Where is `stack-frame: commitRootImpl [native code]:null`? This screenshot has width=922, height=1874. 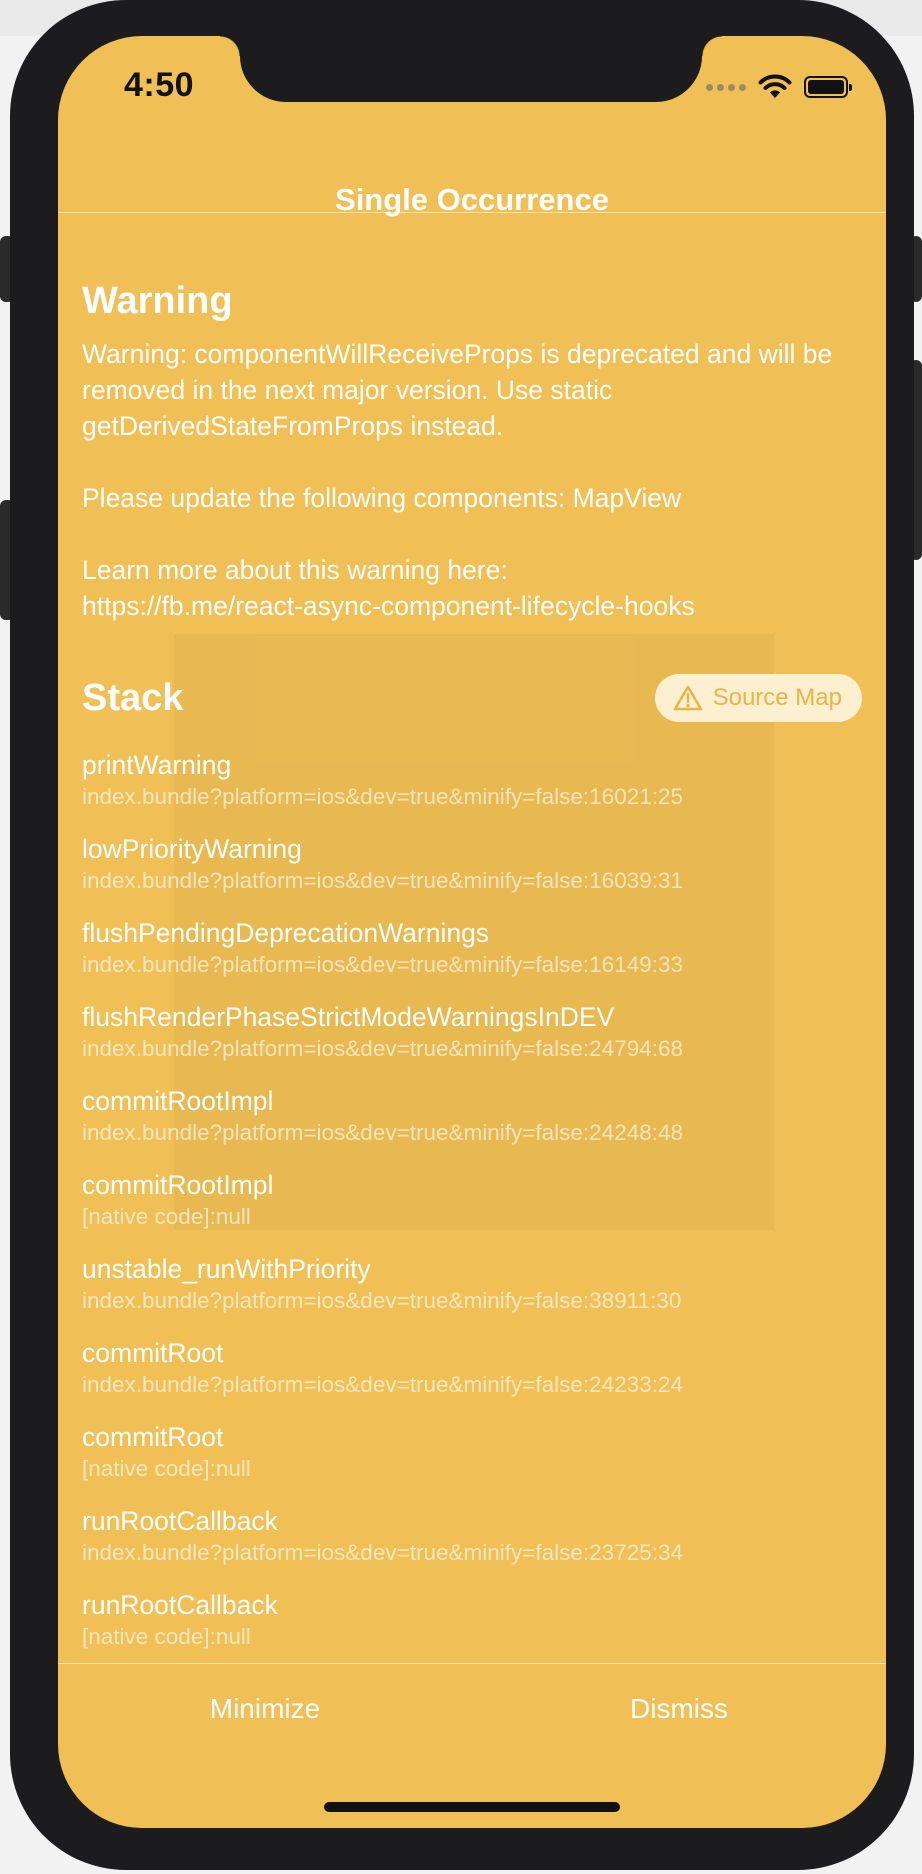 stack-frame: commitRootImpl [native code]:null is located at coordinates (472, 1210).